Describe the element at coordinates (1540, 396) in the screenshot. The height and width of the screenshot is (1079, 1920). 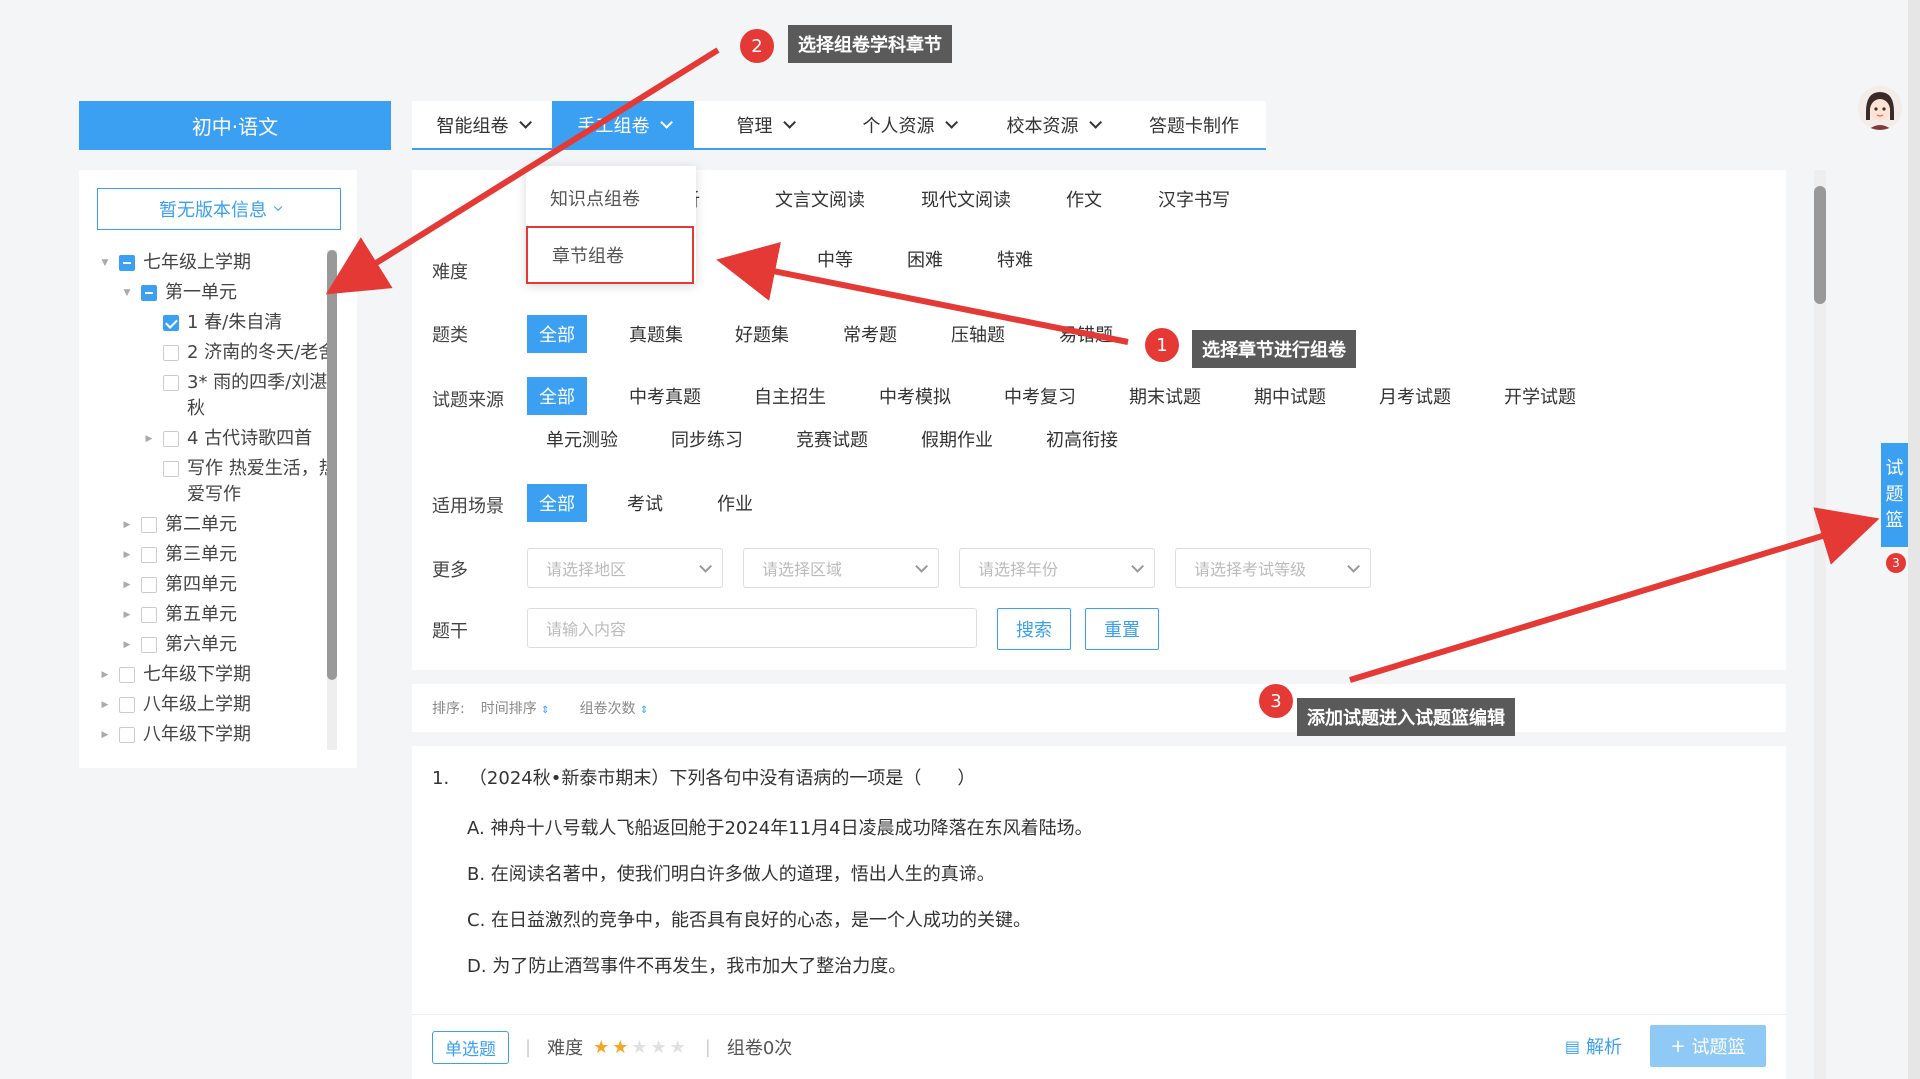
I see `source-option: 开学试题` at that location.